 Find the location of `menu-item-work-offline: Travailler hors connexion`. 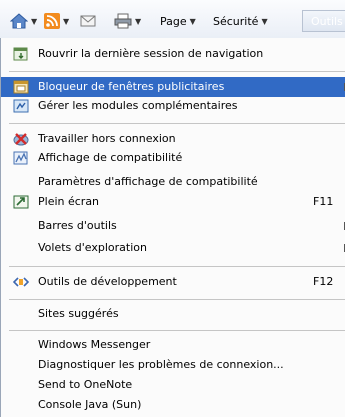

menu-item-work-offline: Travailler hors connexion is located at coordinates (173, 139).